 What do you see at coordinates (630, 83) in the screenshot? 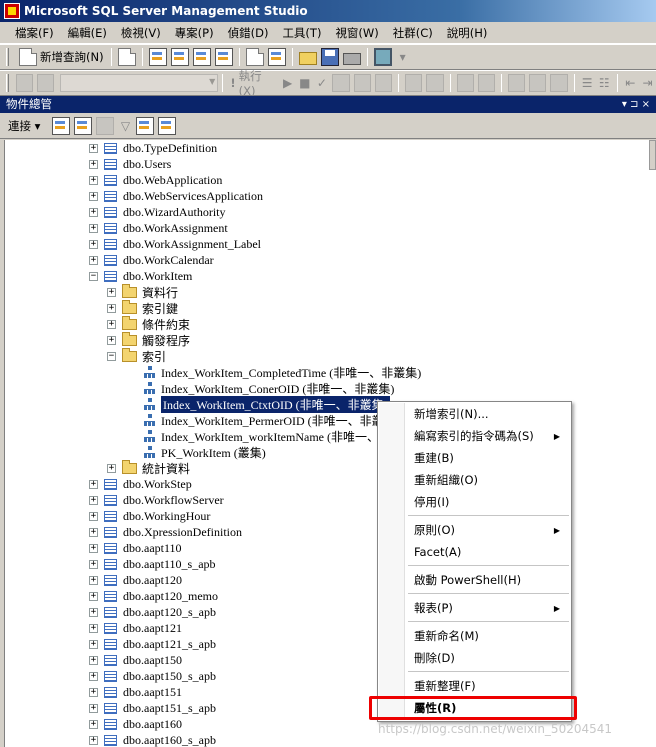
I see `decrease-indent-icon: ⇤` at bounding box center [630, 83].